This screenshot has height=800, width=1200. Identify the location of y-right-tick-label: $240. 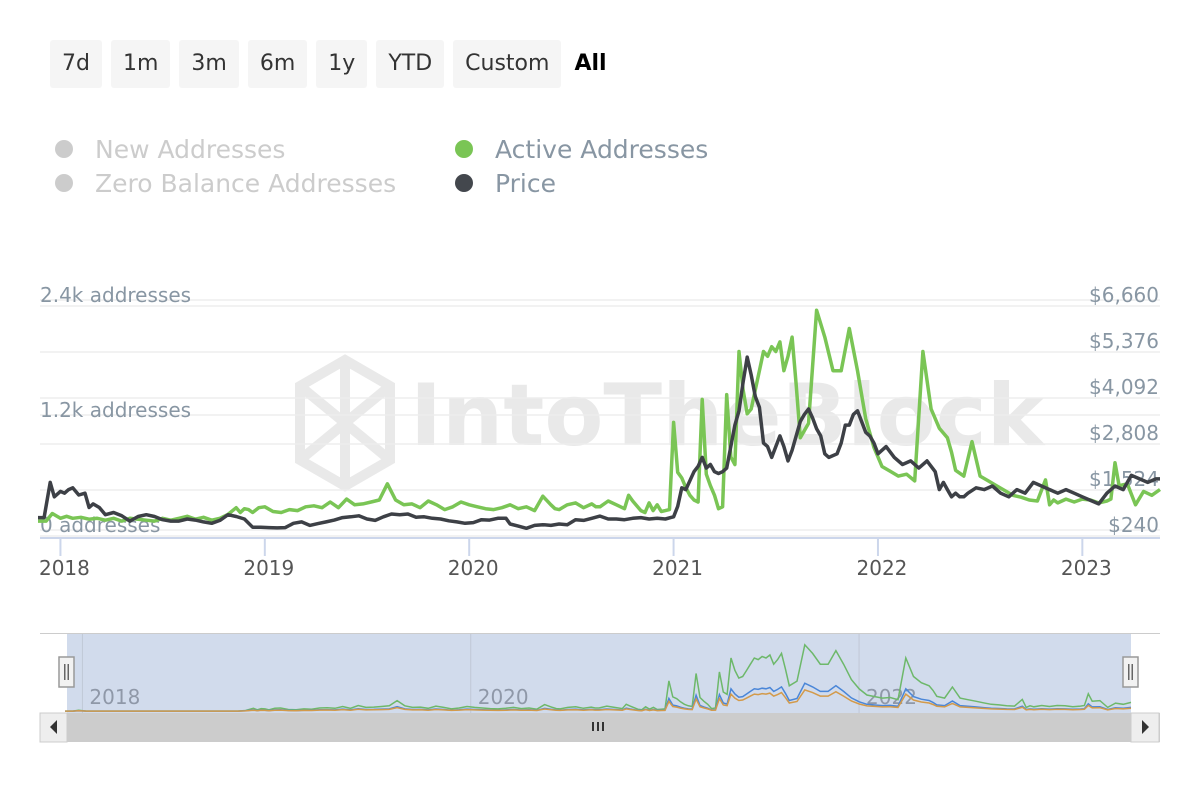
(1133, 525).